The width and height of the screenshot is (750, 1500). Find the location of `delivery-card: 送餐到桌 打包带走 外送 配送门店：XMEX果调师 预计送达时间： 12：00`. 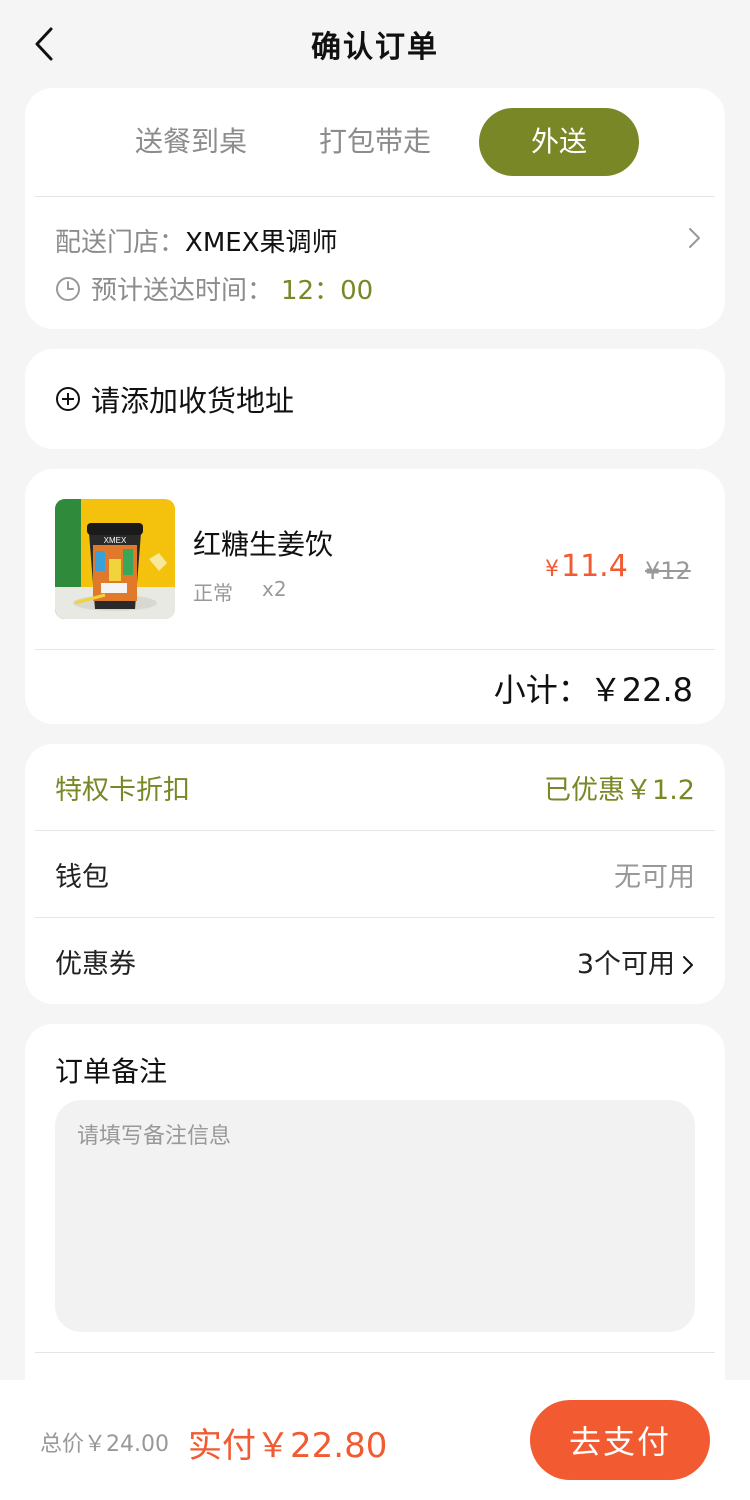

delivery-card: 送餐到桌 打包带走 外送 配送门店：XMEX果调师 预计送达时间： 12：00 is located at coordinates (375, 208).